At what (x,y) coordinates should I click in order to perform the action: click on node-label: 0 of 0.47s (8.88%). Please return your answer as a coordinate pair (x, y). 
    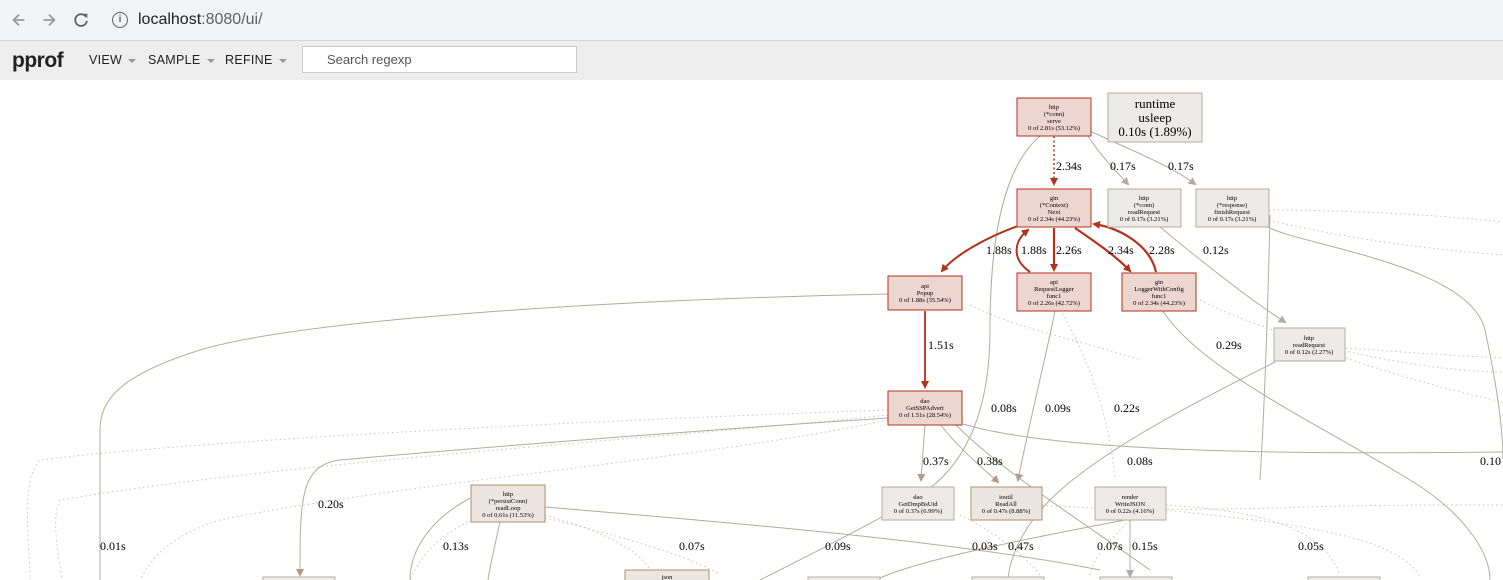
    Looking at the image, I should click on (1006, 511).